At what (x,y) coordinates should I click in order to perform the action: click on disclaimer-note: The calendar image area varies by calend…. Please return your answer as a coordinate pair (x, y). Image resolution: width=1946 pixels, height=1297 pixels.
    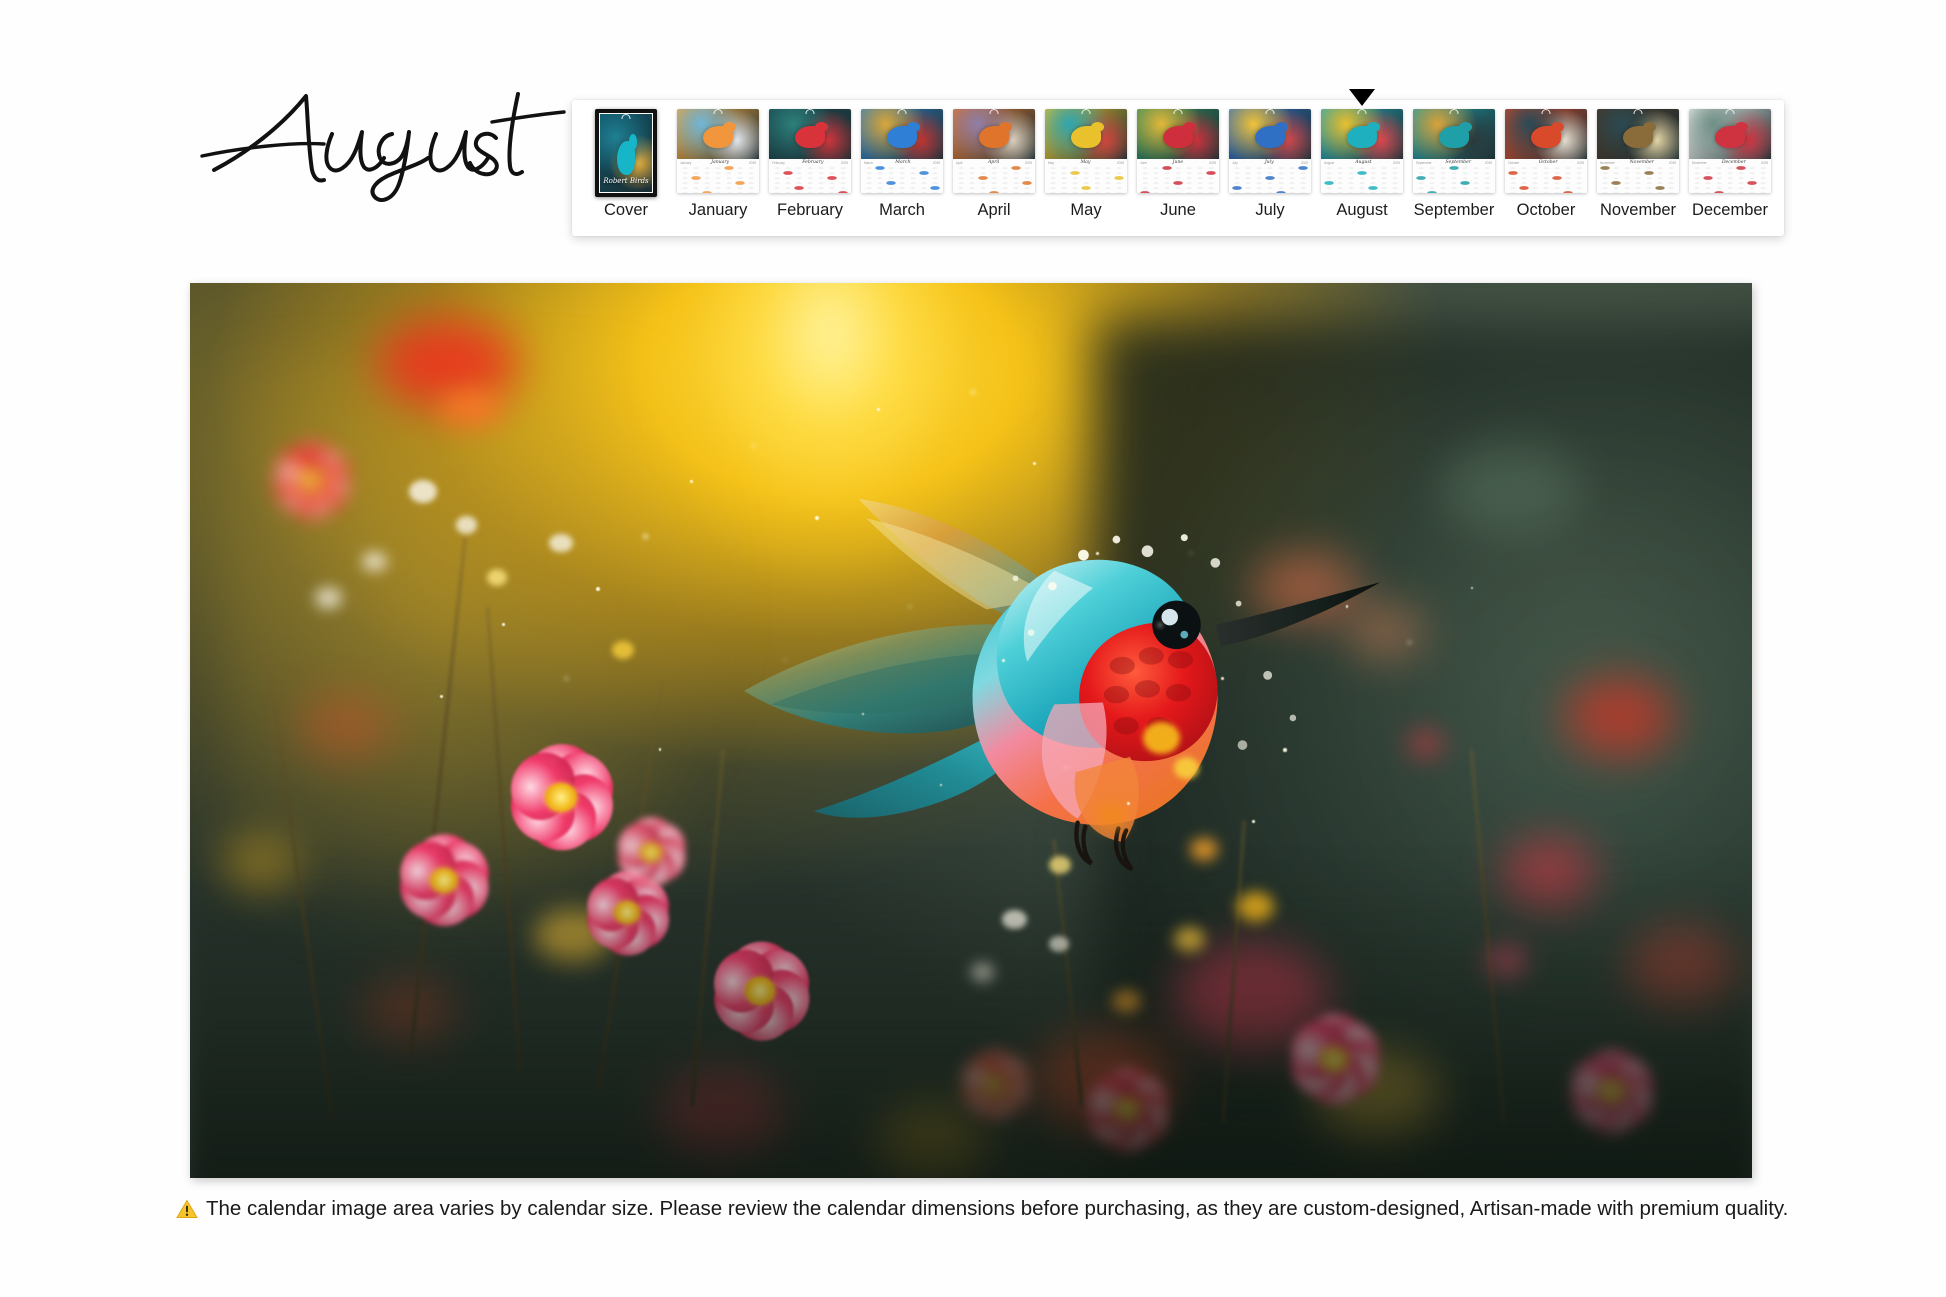
    Looking at the image, I should click on (986, 1209).